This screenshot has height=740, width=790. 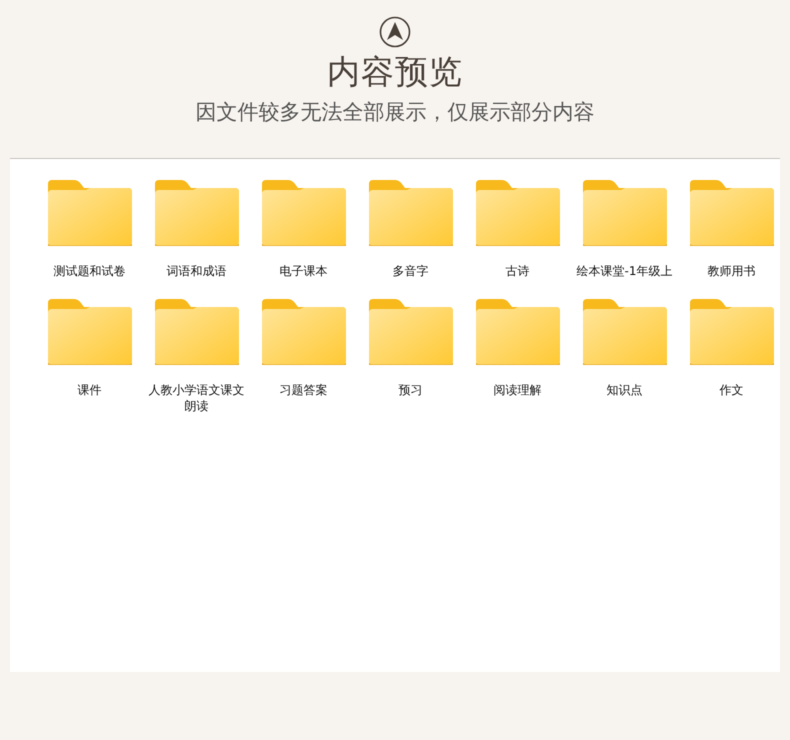 I want to click on folder-name: 教师用书, so click(x=731, y=271).